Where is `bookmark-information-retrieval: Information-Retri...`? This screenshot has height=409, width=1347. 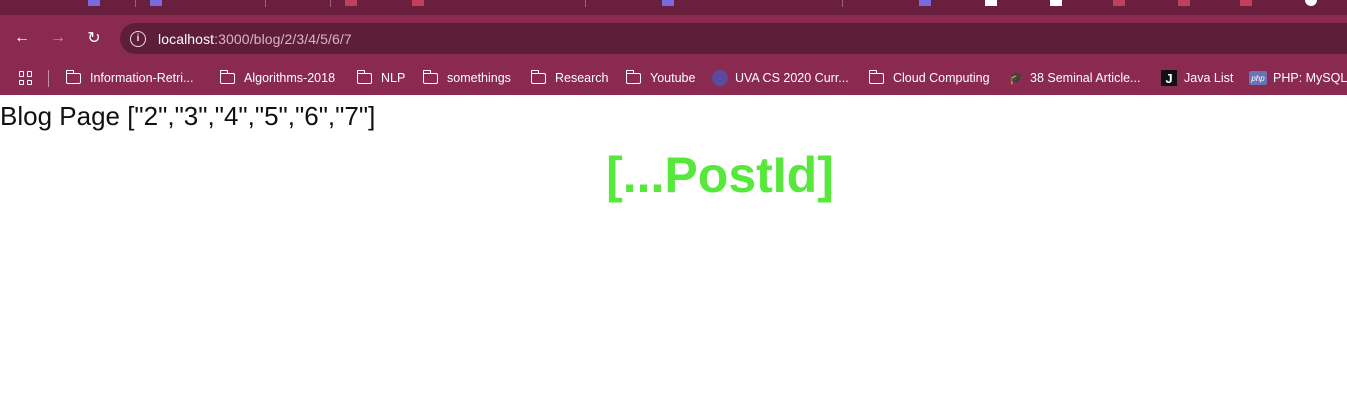 bookmark-information-retrieval: Information-Retri... is located at coordinates (129, 78).